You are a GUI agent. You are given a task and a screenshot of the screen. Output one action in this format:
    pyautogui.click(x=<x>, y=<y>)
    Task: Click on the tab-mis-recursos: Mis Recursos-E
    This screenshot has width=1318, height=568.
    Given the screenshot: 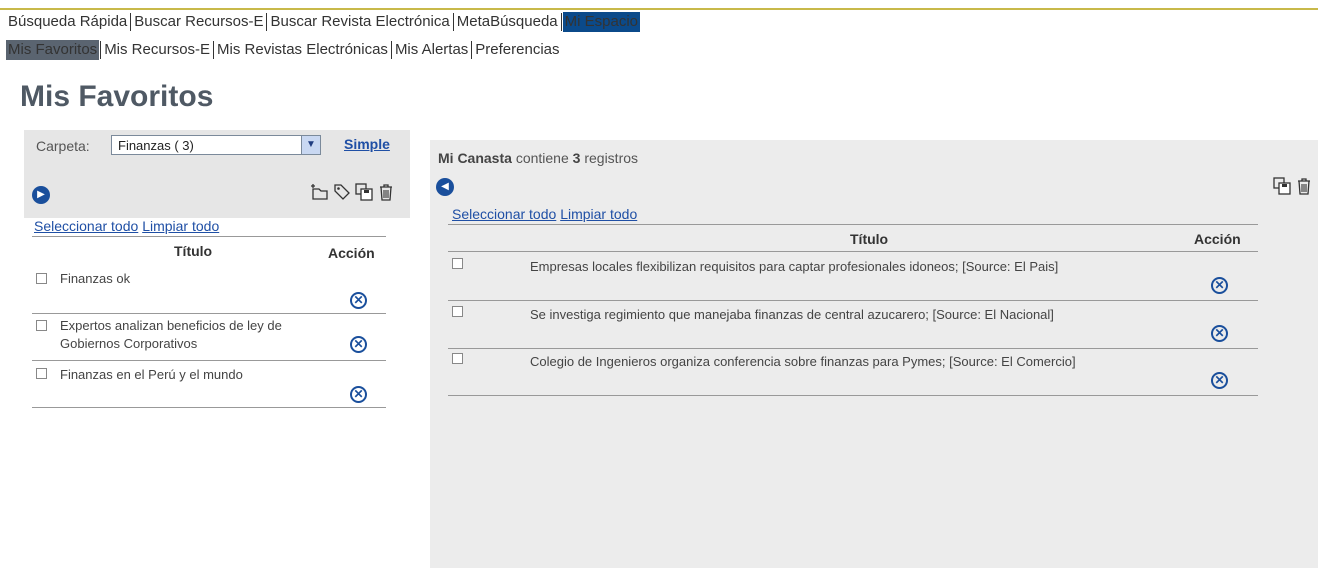 What is the action you would take?
    pyautogui.click(x=157, y=50)
    